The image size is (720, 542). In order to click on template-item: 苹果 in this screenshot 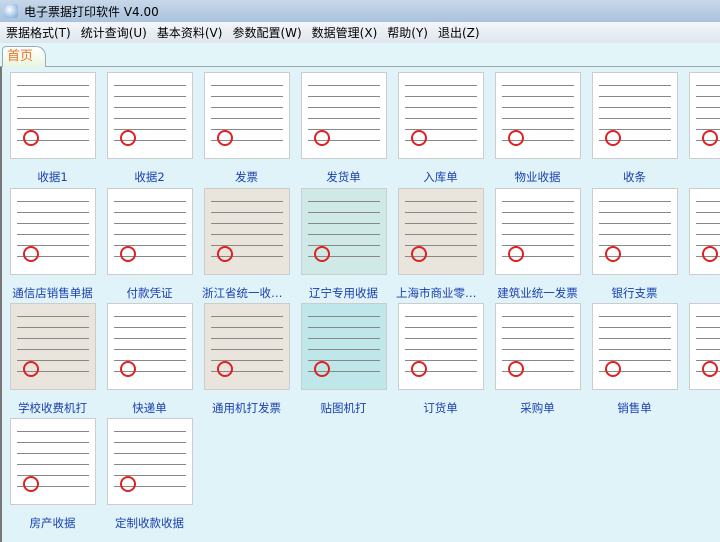, I will do `click(701, 359)`.